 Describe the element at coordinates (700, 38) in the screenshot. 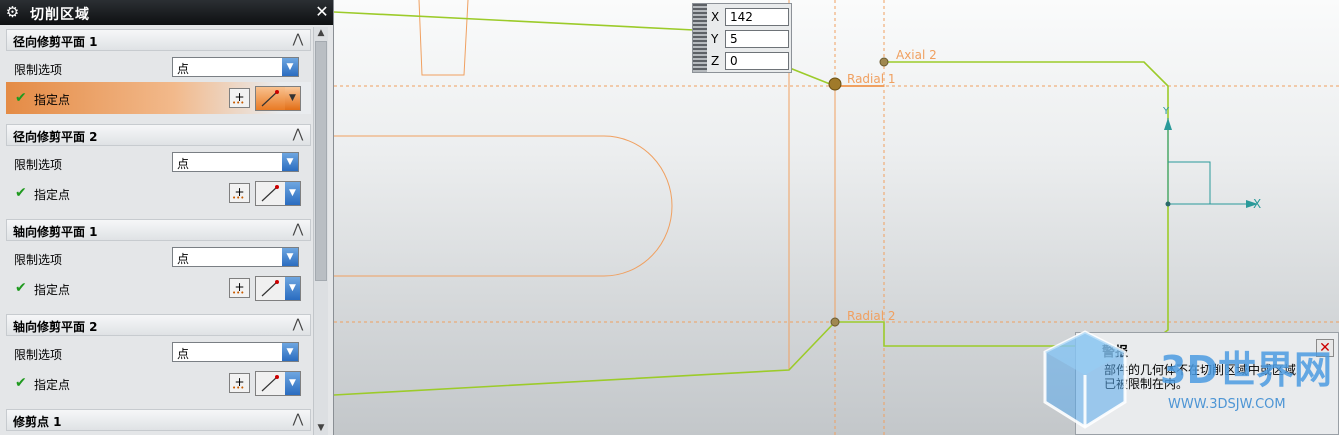

I see `drag-handle` at that location.